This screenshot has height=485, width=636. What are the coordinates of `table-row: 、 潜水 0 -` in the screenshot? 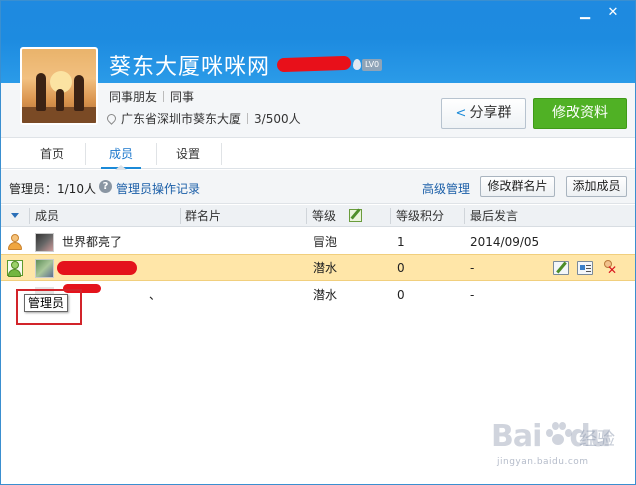 It's located at (318, 295).